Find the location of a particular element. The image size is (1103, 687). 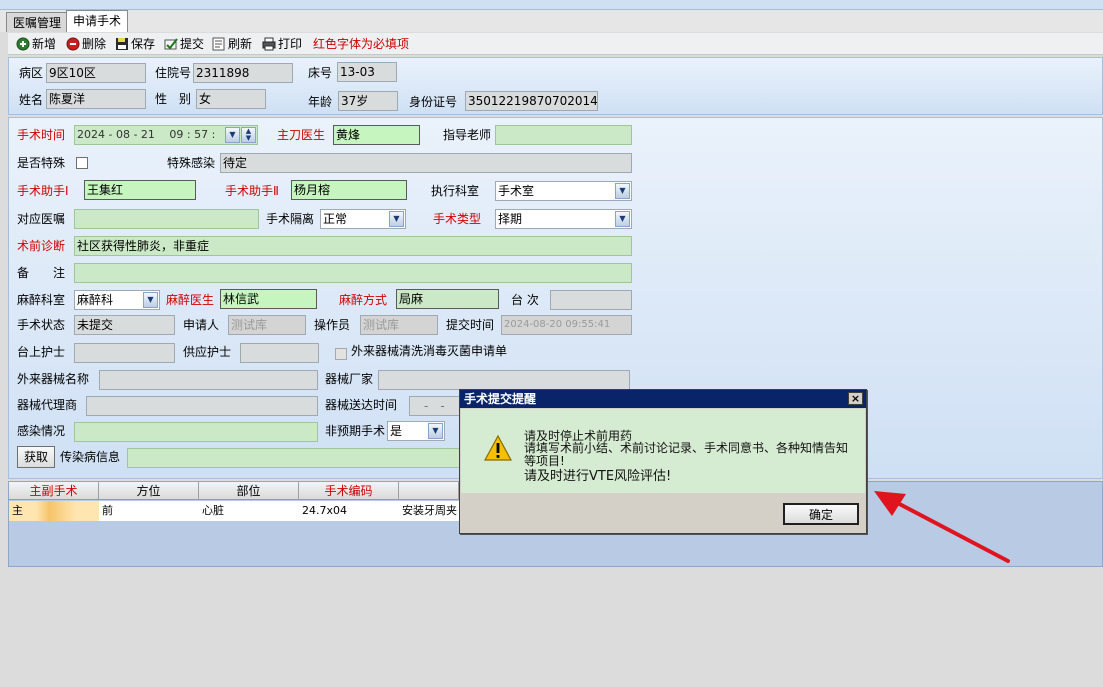

grid-header-side: 方位 is located at coordinates (149, 491).